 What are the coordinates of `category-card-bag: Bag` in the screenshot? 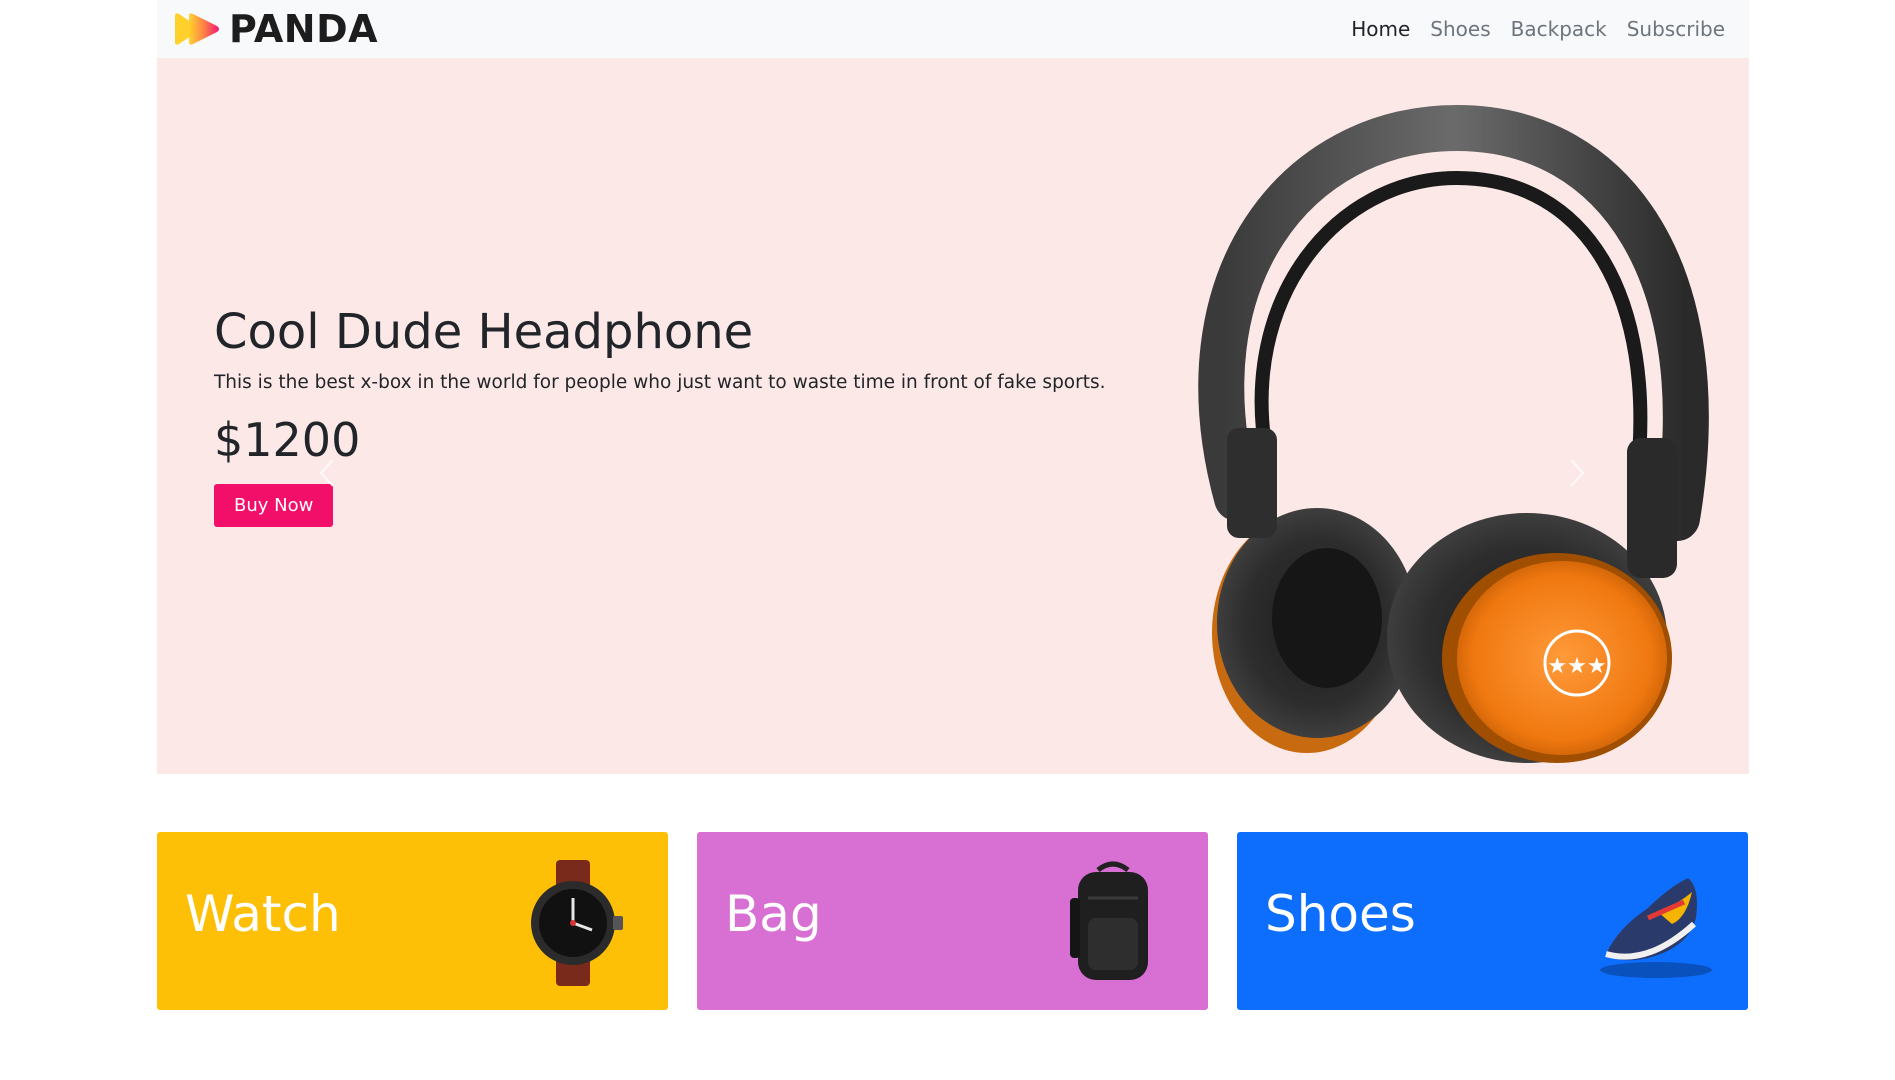 It's located at (952, 921).